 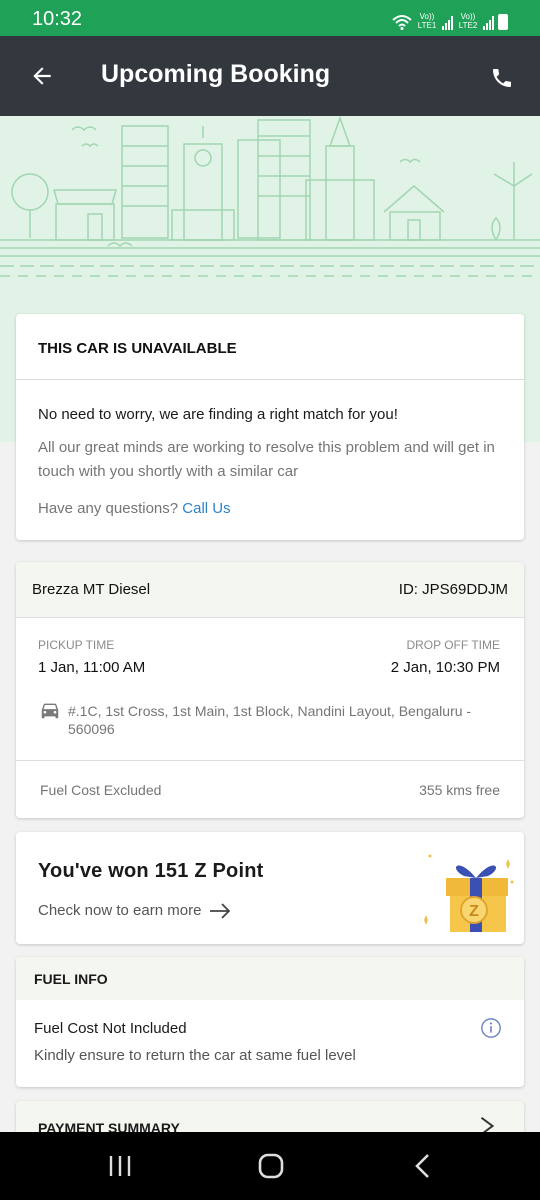 I want to click on page-title: Upcoming Booking, so click(x=216, y=74).